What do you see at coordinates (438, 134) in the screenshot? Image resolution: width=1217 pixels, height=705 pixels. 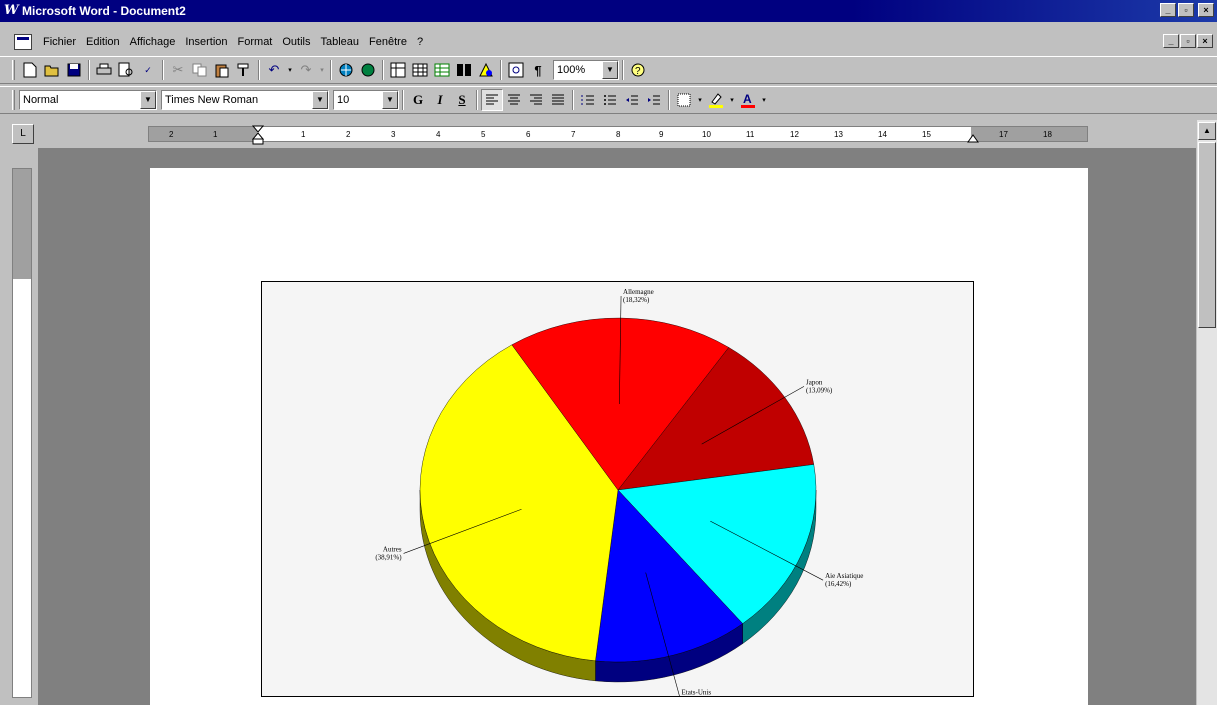 I see `ruler-tick: 4` at bounding box center [438, 134].